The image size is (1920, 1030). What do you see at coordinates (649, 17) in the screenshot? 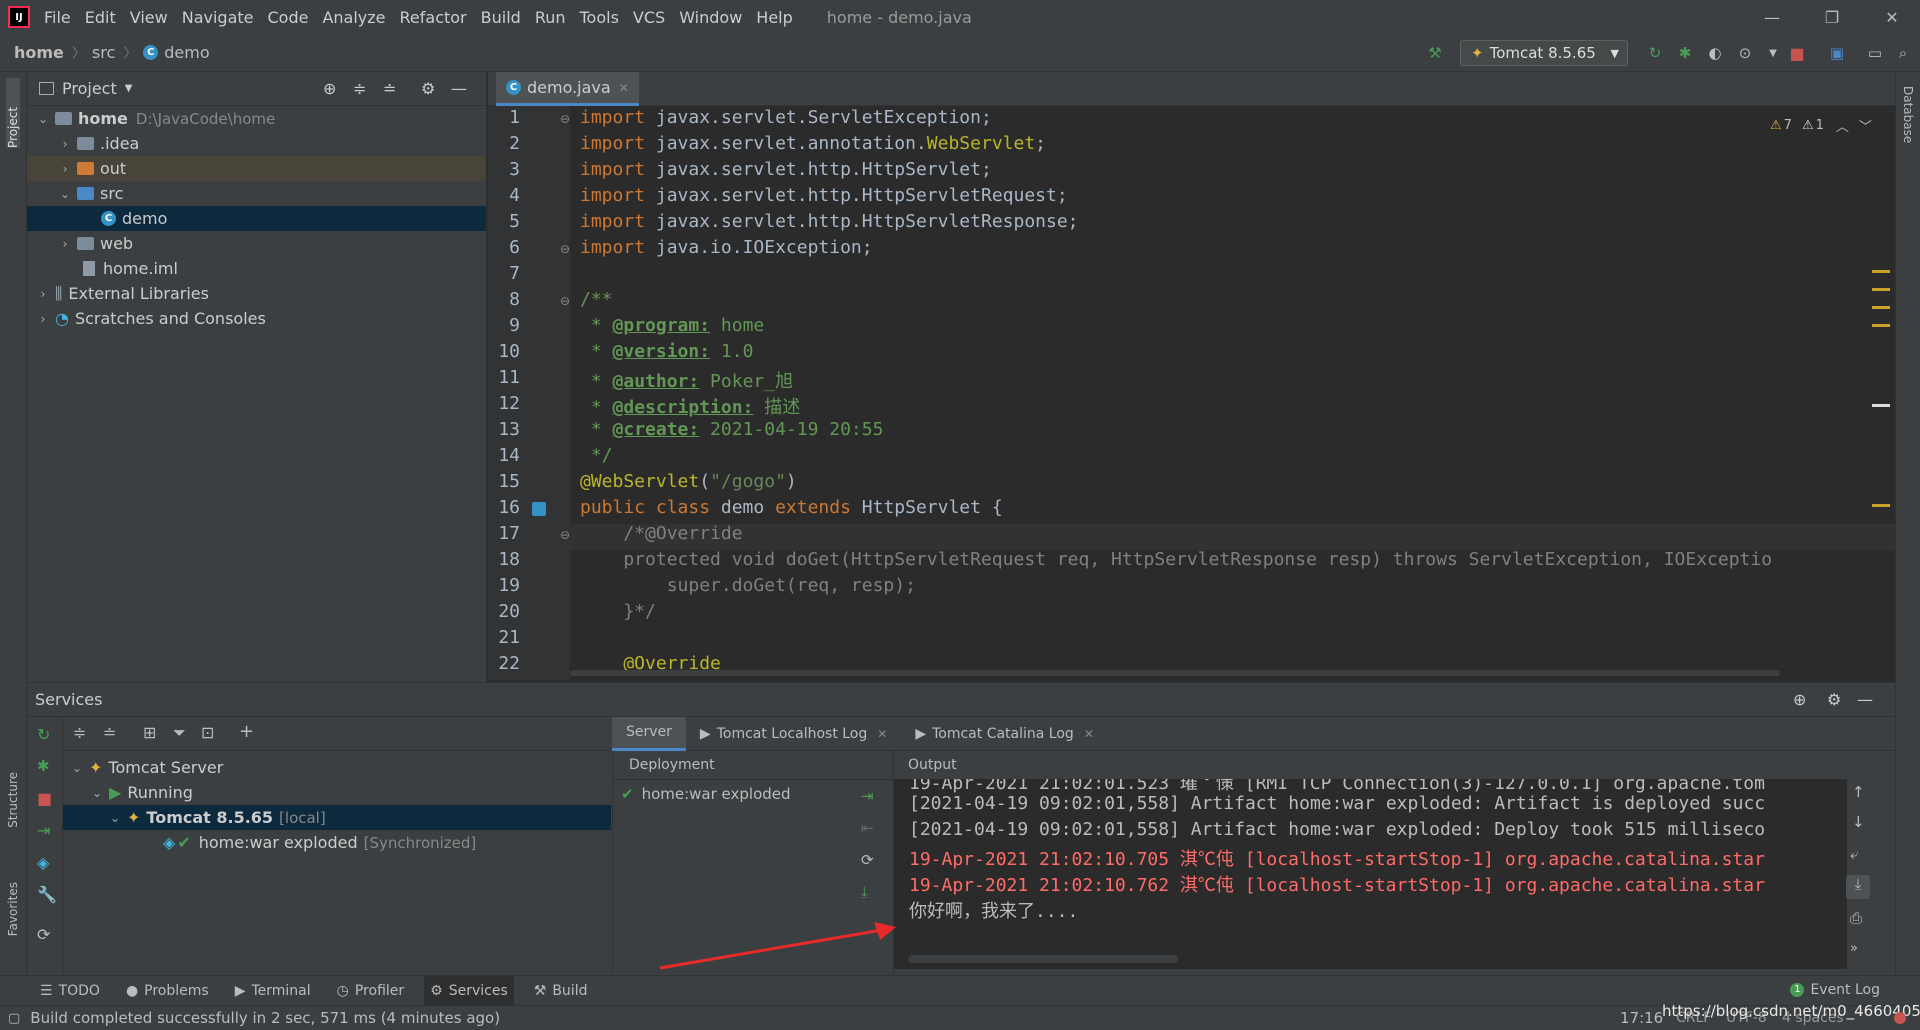
I see `menu-vcs: VCS` at bounding box center [649, 17].